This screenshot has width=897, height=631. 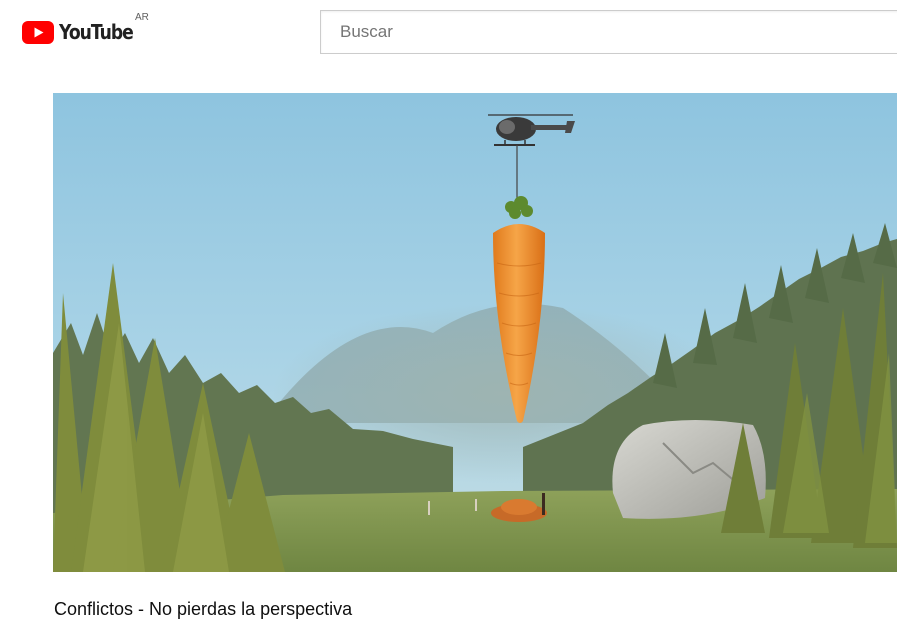 What do you see at coordinates (38, 32) in the screenshot?
I see `youtube-play-icon` at bounding box center [38, 32].